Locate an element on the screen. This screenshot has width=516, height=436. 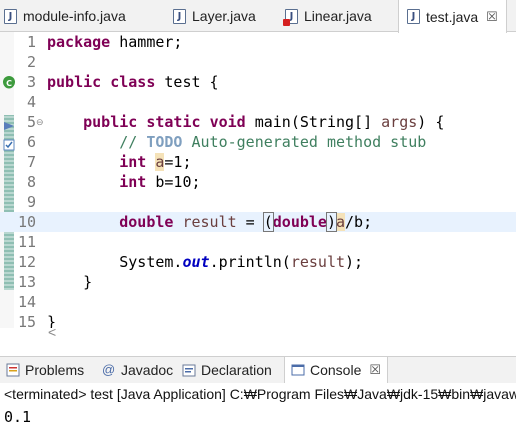
code-text: test { is located at coordinates (187, 82).